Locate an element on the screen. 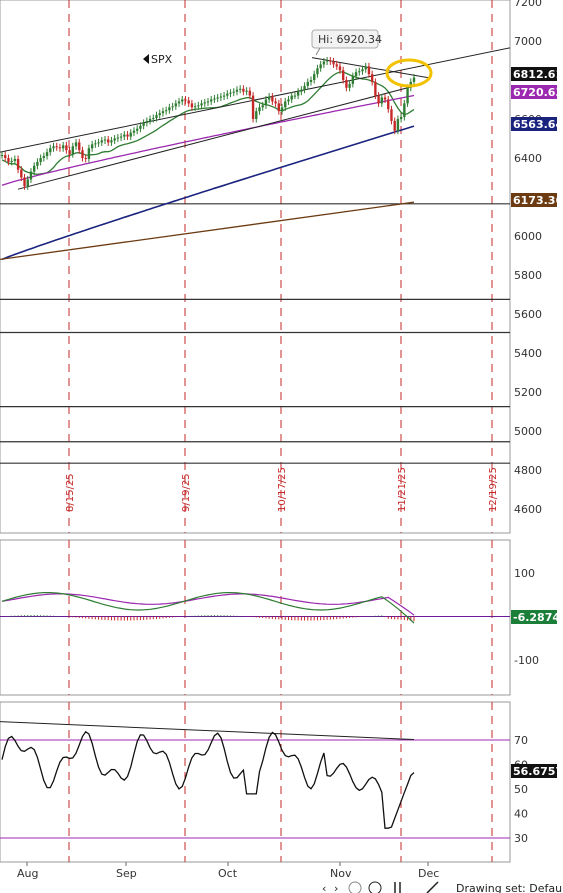  rsi-tick-label: 50 is located at coordinates (521, 789).